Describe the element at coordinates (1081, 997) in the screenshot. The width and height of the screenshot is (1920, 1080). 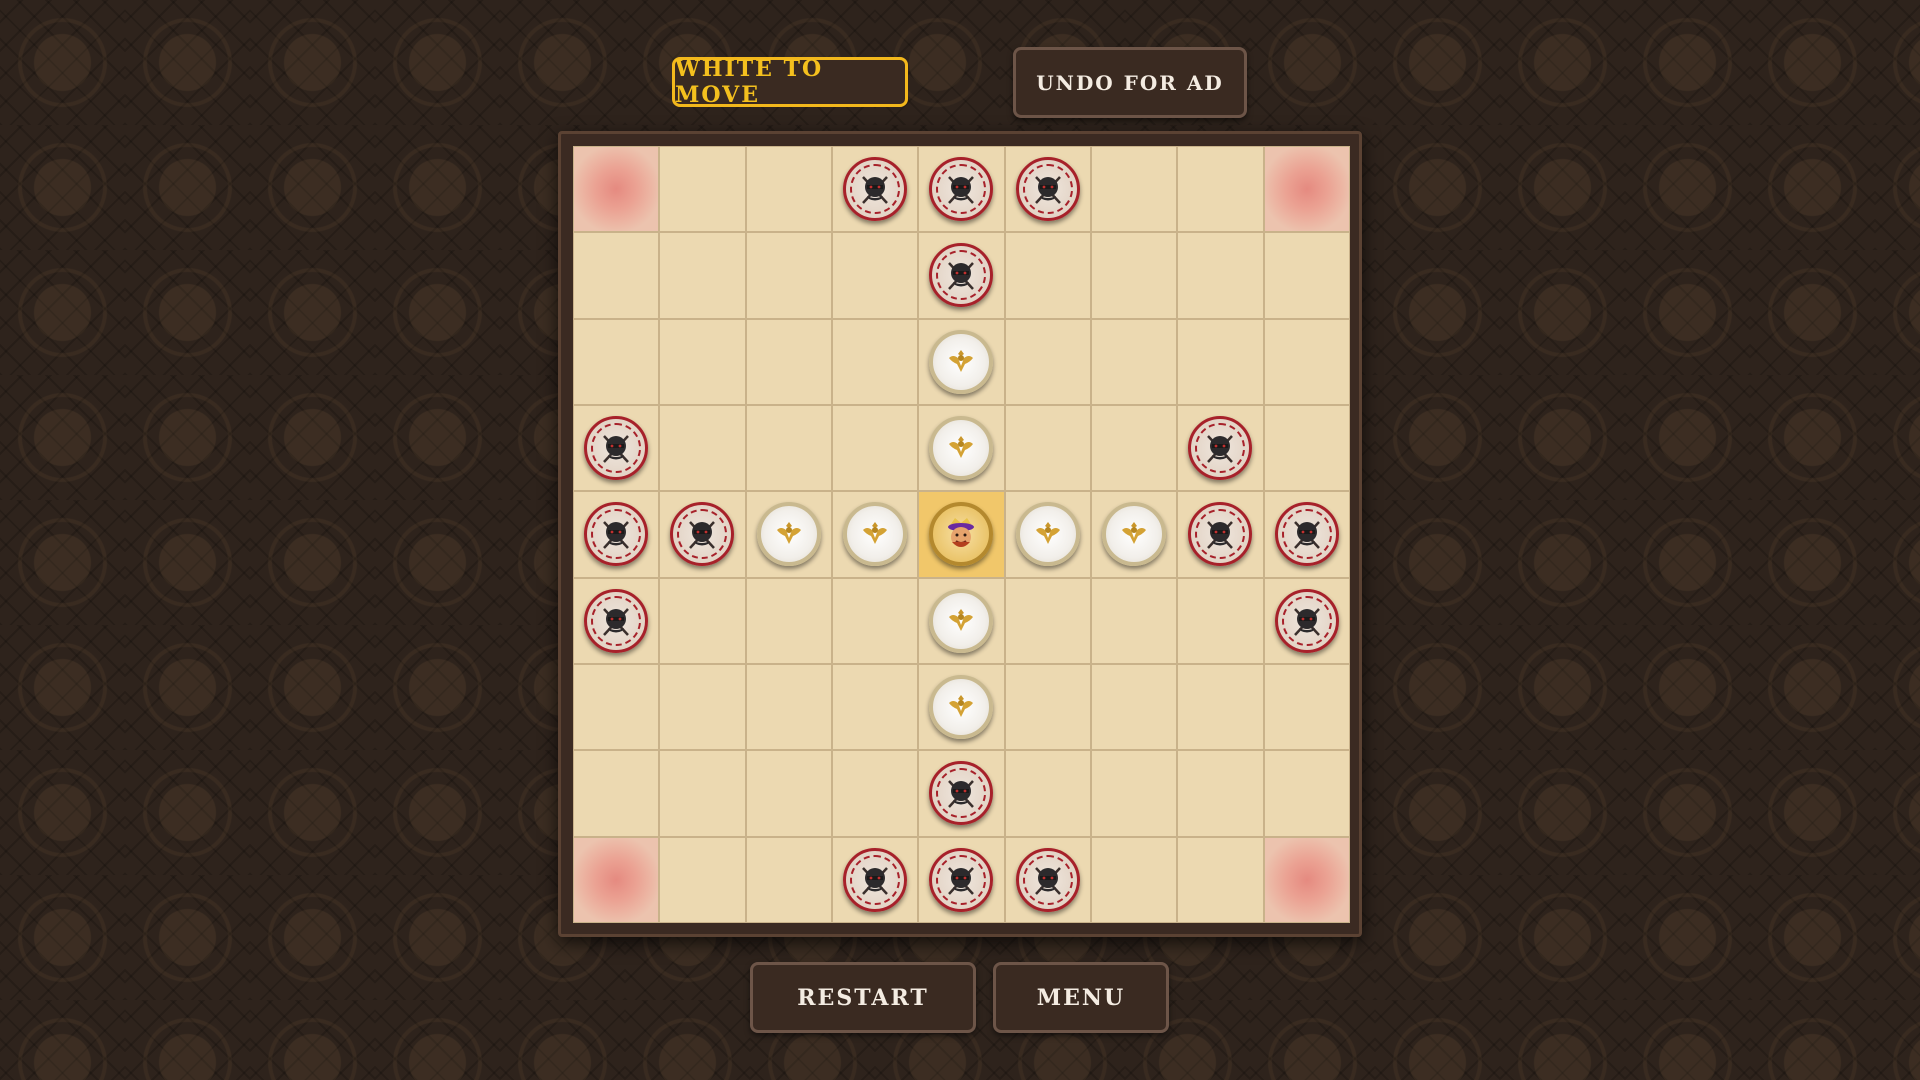
I see `menu-button: MENU` at that location.